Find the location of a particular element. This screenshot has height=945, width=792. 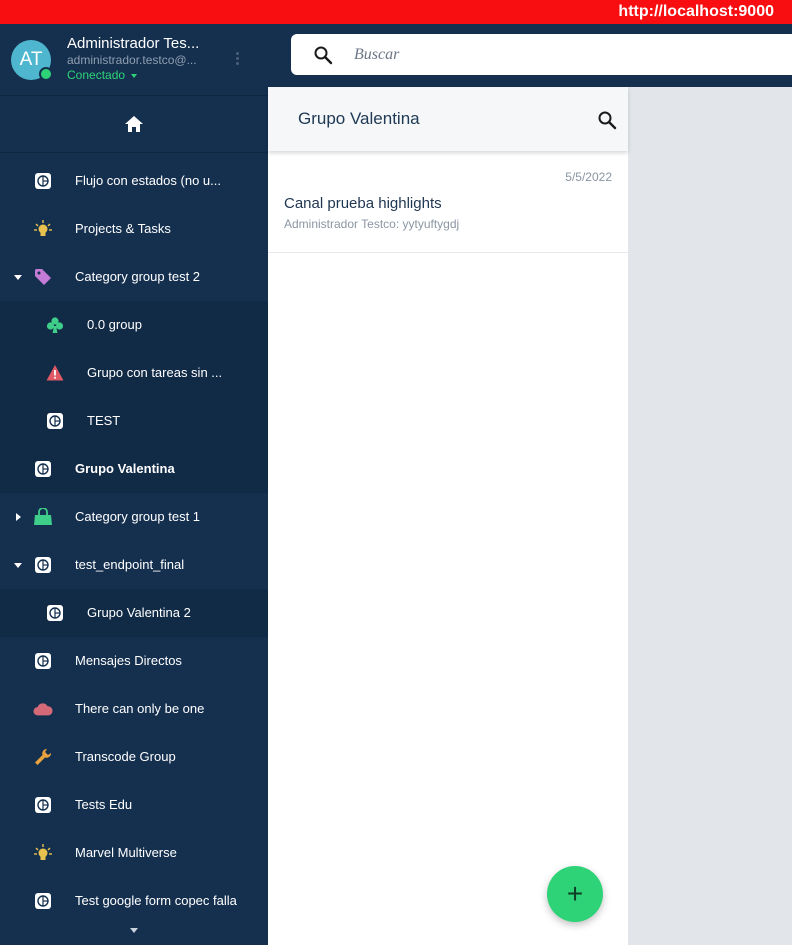

sidebar-item: Transcode Group is located at coordinates (134, 757).